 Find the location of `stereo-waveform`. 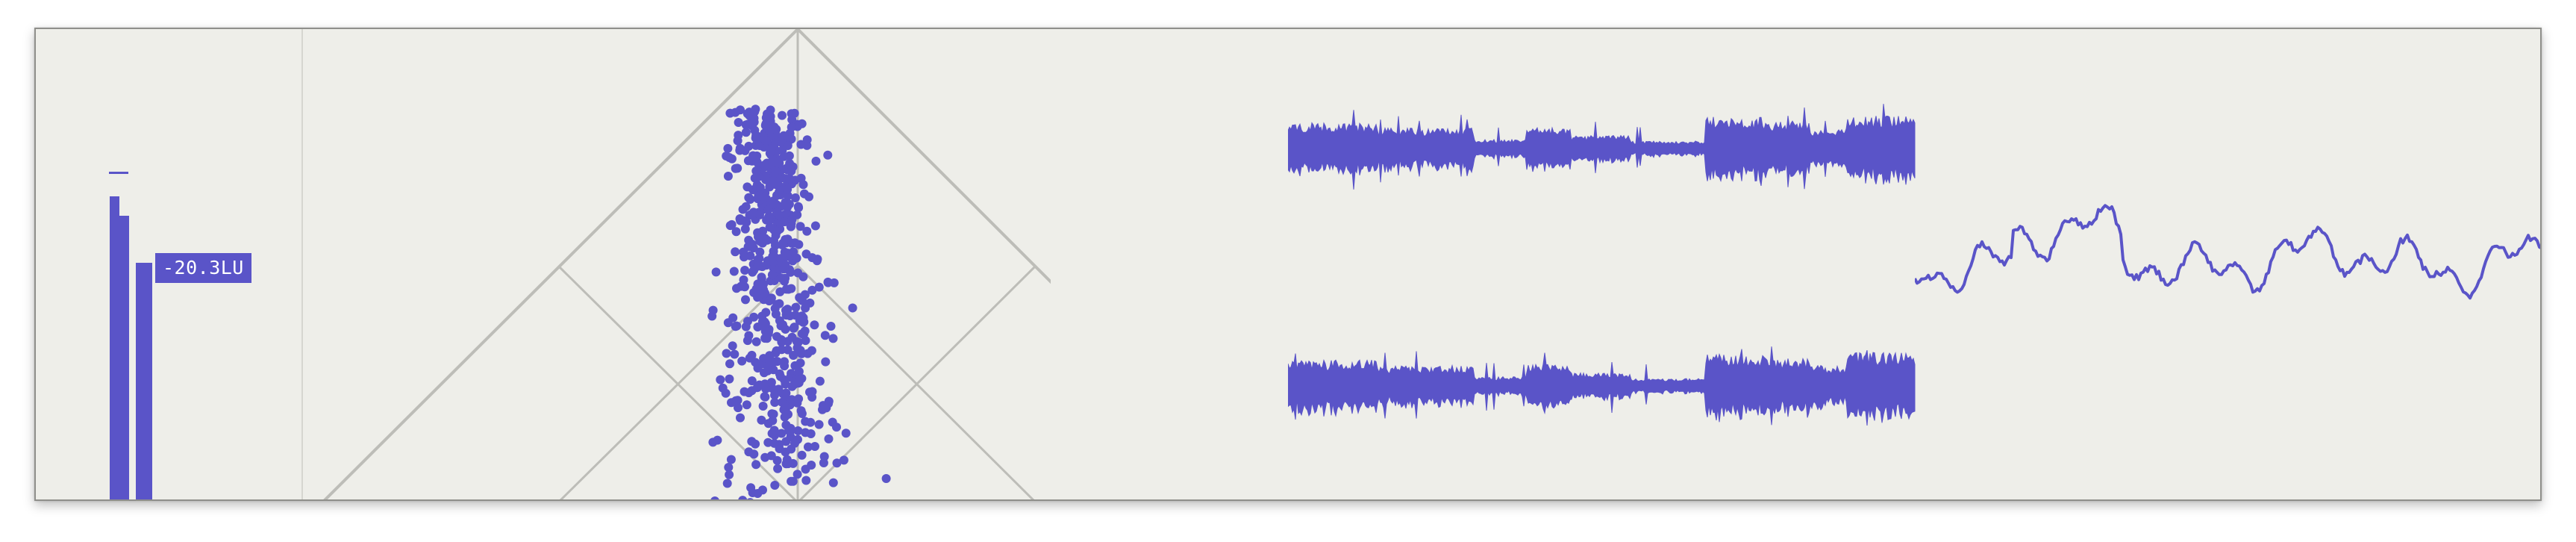

stereo-waveform is located at coordinates (1602, 265).